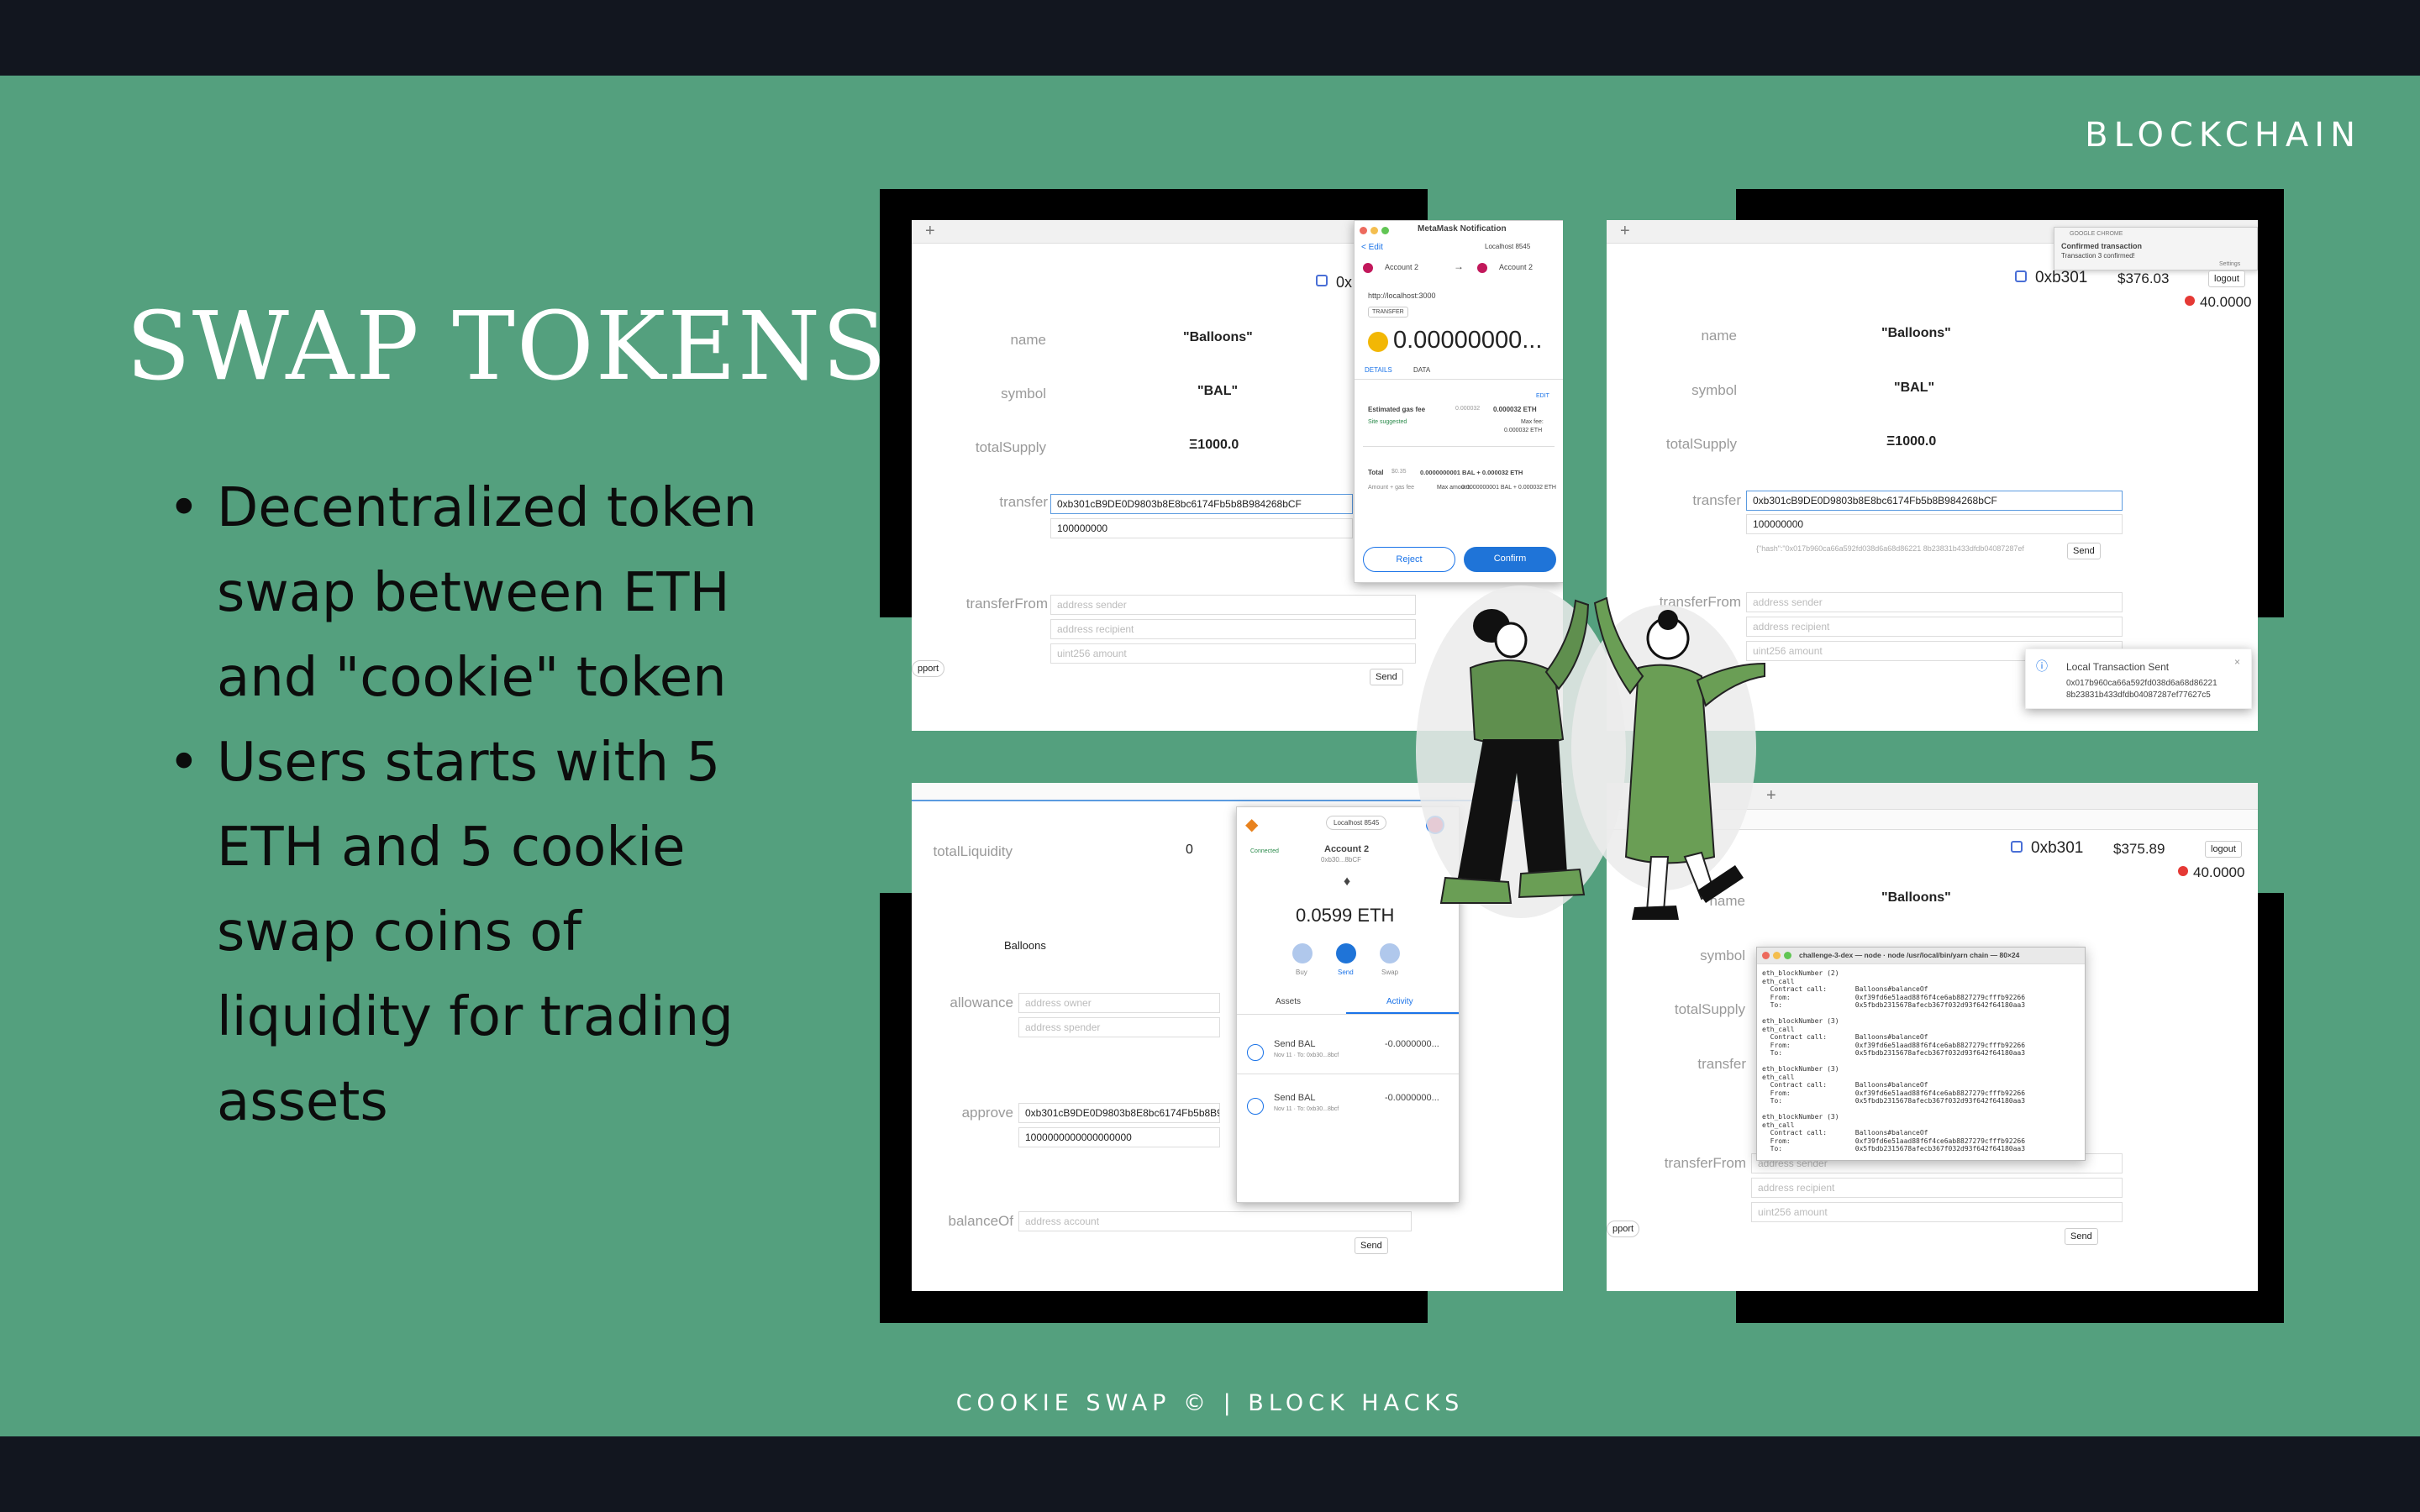 The image size is (2420, 1512). What do you see at coordinates (1399, 1001) in the screenshot?
I see `tab-activity: Activity` at bounding box center [1399, 1001].